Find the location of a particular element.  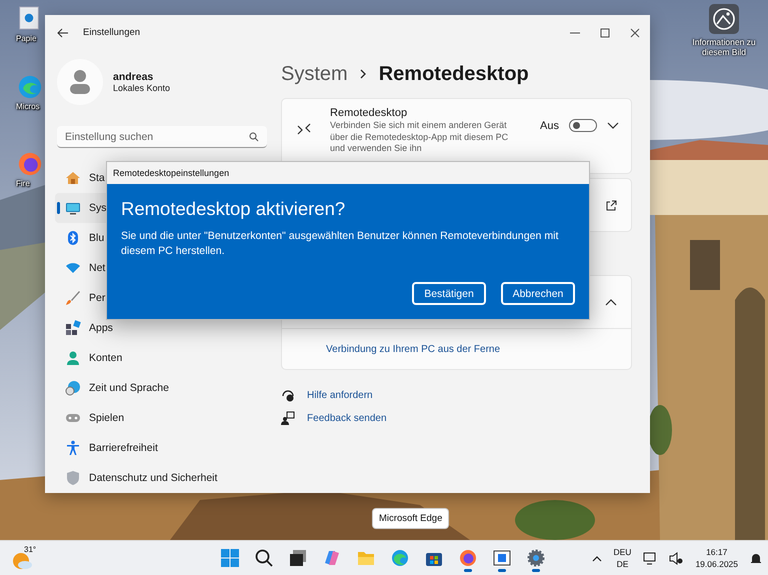

dialog-heading: Remotedesktop aktivieren? is located at coordinates (233, 209).